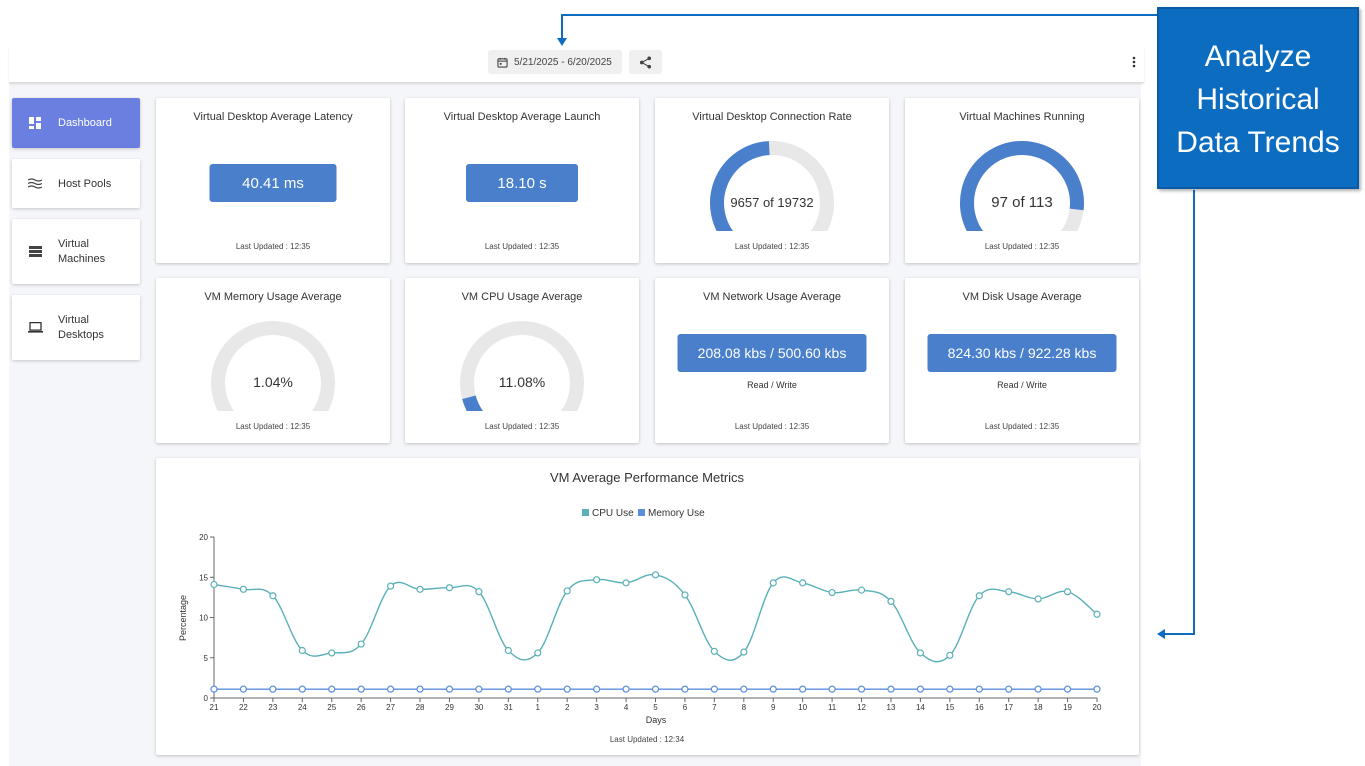  I want to click on callout-line: Analyze, so click(1258, 56).